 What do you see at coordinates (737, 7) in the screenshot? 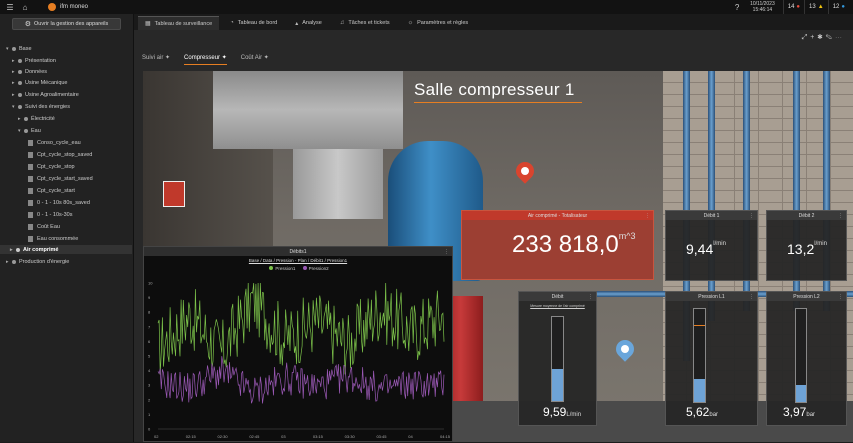
I see `help-icon: ?` at bounding box center [737, 7].